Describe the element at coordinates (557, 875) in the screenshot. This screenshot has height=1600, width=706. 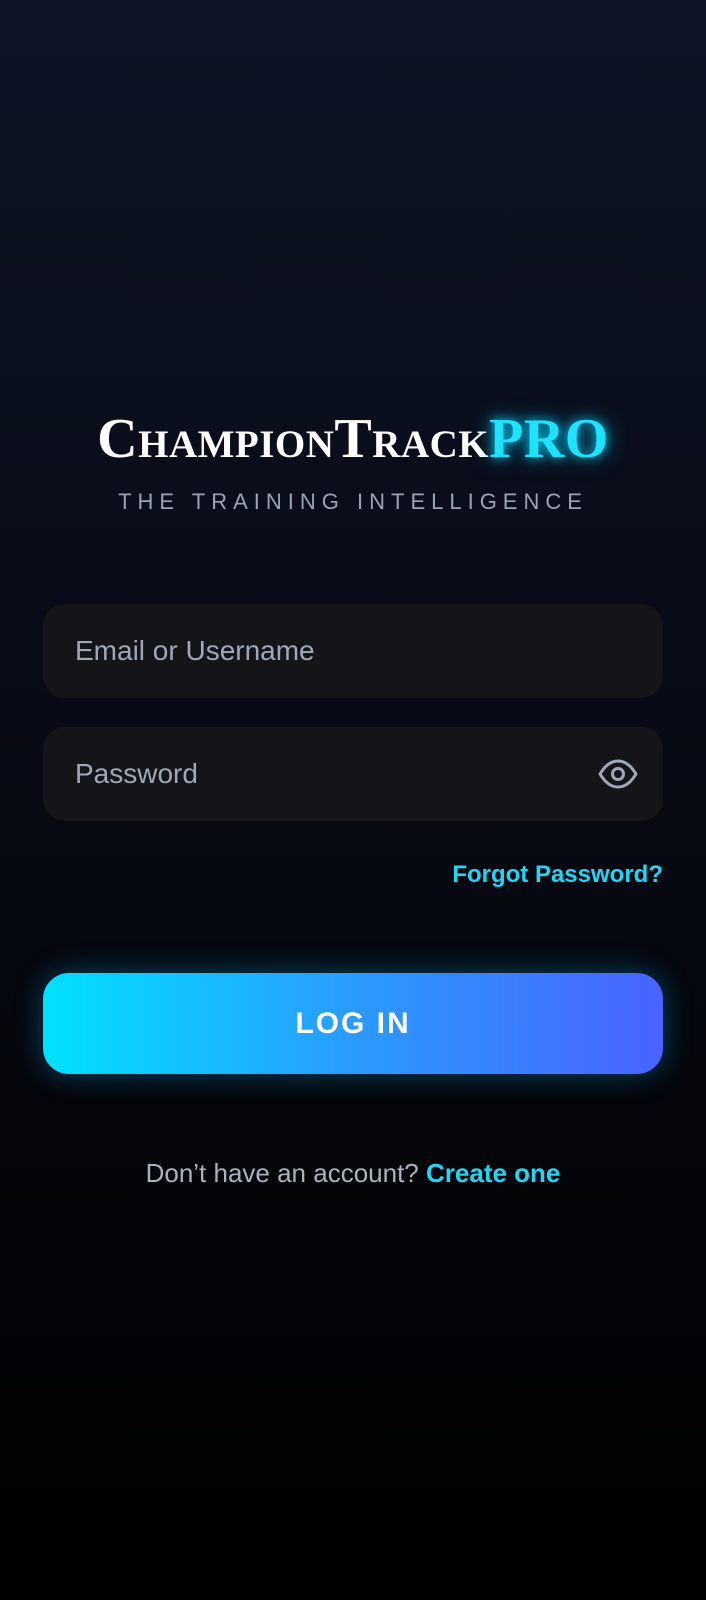
I see `forgot-password-link: Forgot Password?` at that location.